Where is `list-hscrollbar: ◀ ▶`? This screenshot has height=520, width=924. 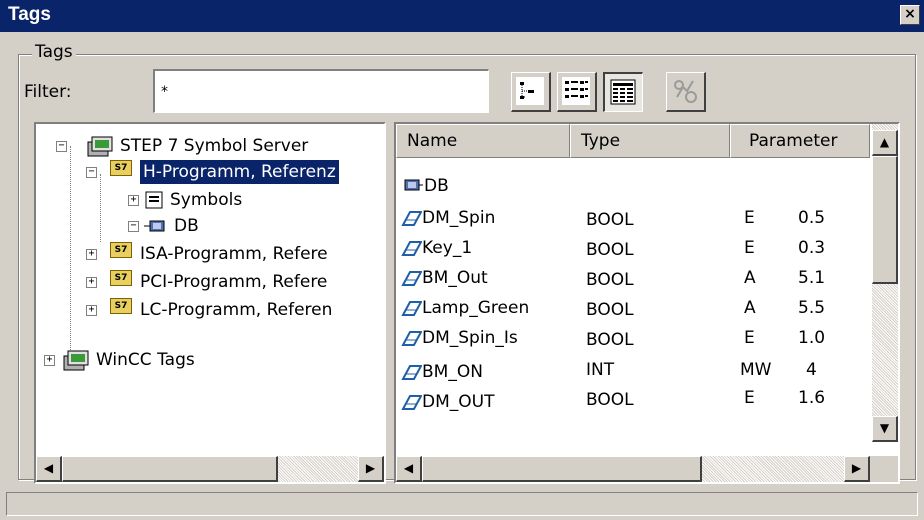
list-hscrollbar: ◀ ▶ is located at coordinates (633, 469).